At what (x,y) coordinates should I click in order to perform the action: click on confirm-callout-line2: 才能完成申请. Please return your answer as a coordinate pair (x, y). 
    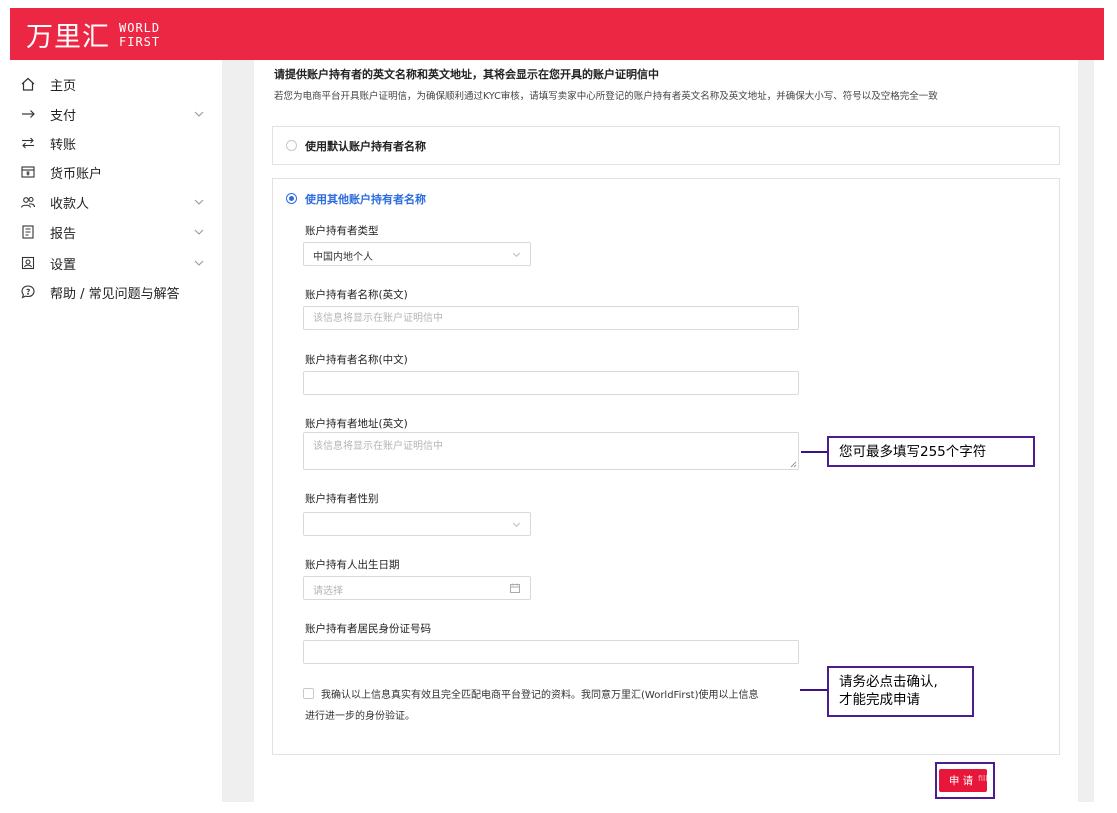
    Looking at the image, I should click on (879, 700).